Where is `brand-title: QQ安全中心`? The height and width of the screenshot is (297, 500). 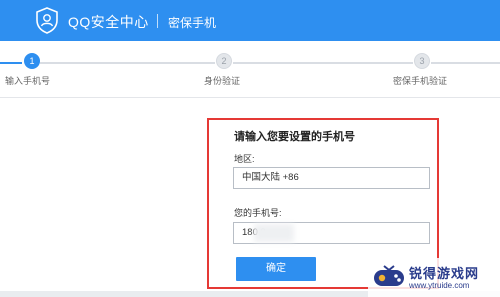
brand-title: QQ安全中心 is located at coordinates (108, 22).